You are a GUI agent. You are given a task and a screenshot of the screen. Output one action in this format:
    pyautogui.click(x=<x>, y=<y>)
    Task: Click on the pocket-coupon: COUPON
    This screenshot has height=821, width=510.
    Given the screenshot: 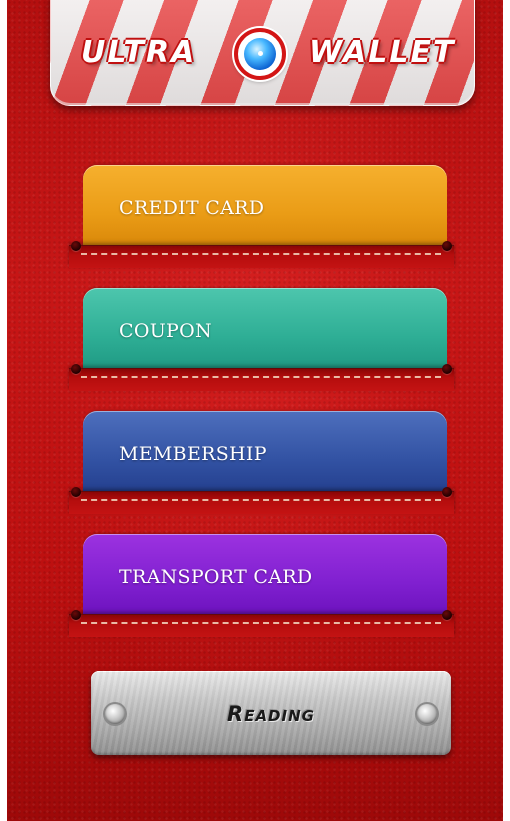 What is the action you would take?
    pyautogui.click(x=261, y=339)
    